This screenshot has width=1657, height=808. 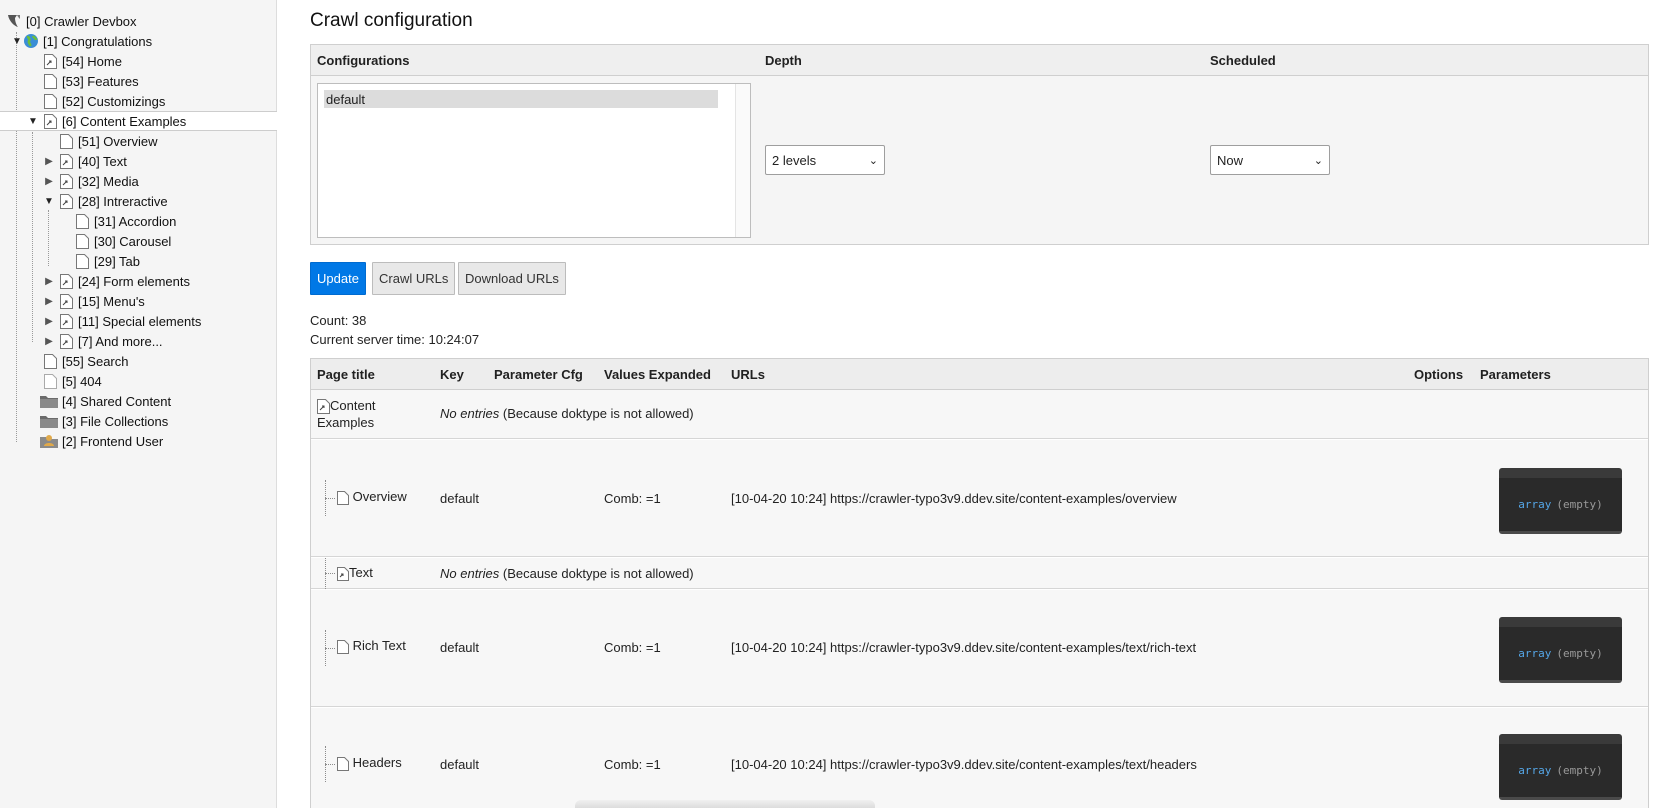 What do you see at coordinates (372, 497) in the screenshot?
I see `page-title-cell: Overview` at bounding box center [372, 497].